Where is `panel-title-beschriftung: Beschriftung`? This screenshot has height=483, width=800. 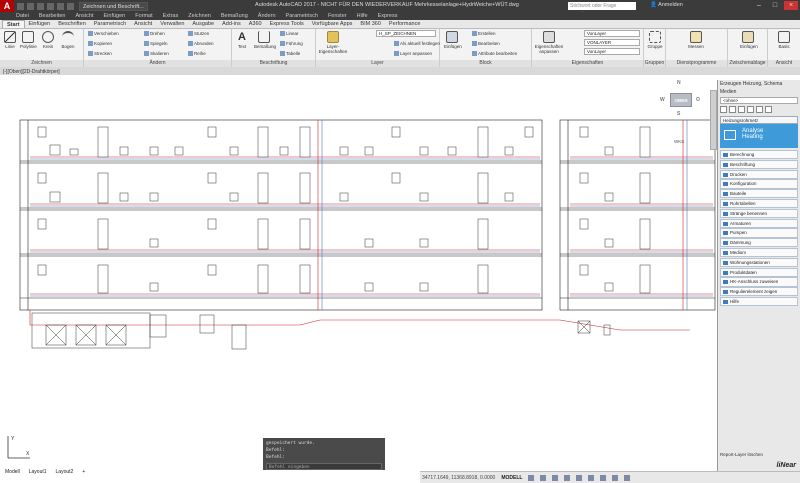 panel-title-beschriftung: Beschriftung is located at coordinates (273, 63).